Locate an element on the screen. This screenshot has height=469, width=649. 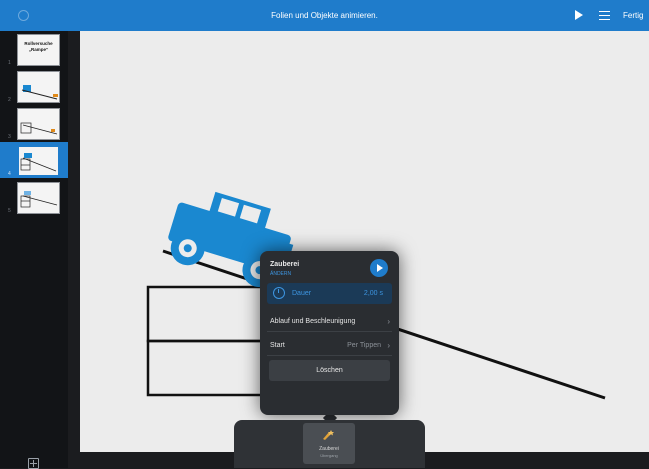
sequence-label: Ablauf und Beschleunigung is located at coordinates (313, 321).